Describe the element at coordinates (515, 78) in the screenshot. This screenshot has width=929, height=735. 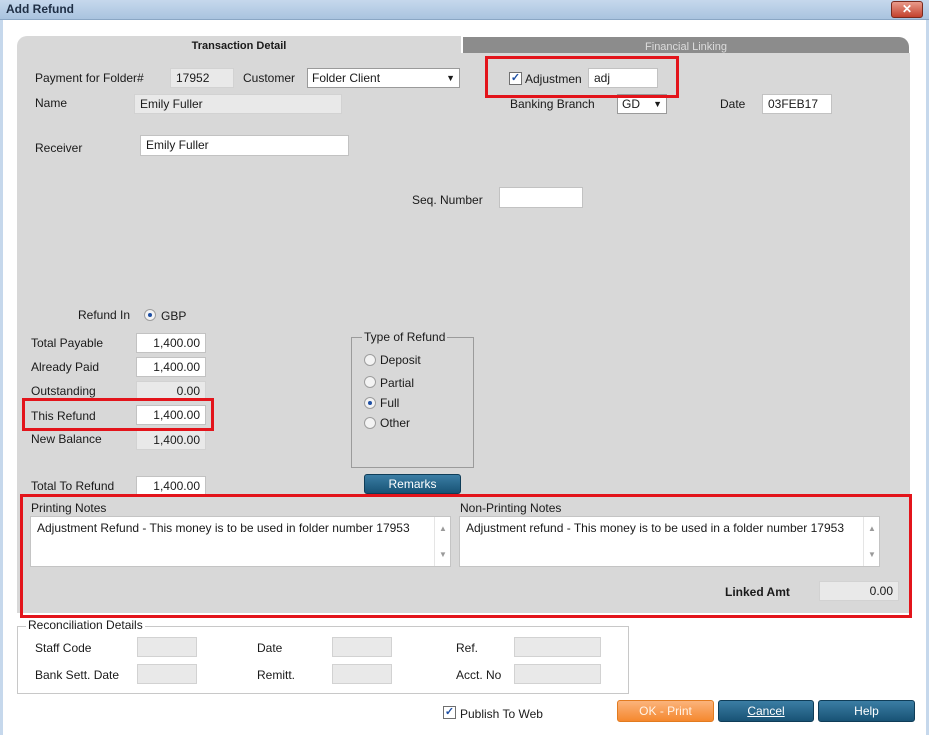
I see `adjustment-checkbox: ✓` at that location.